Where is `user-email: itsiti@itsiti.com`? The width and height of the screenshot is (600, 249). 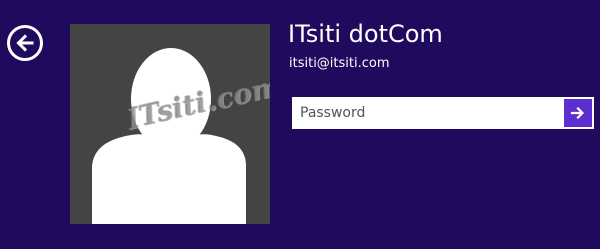
user-email: itsiti@itsiti.com is located at coordinates (339, 63).